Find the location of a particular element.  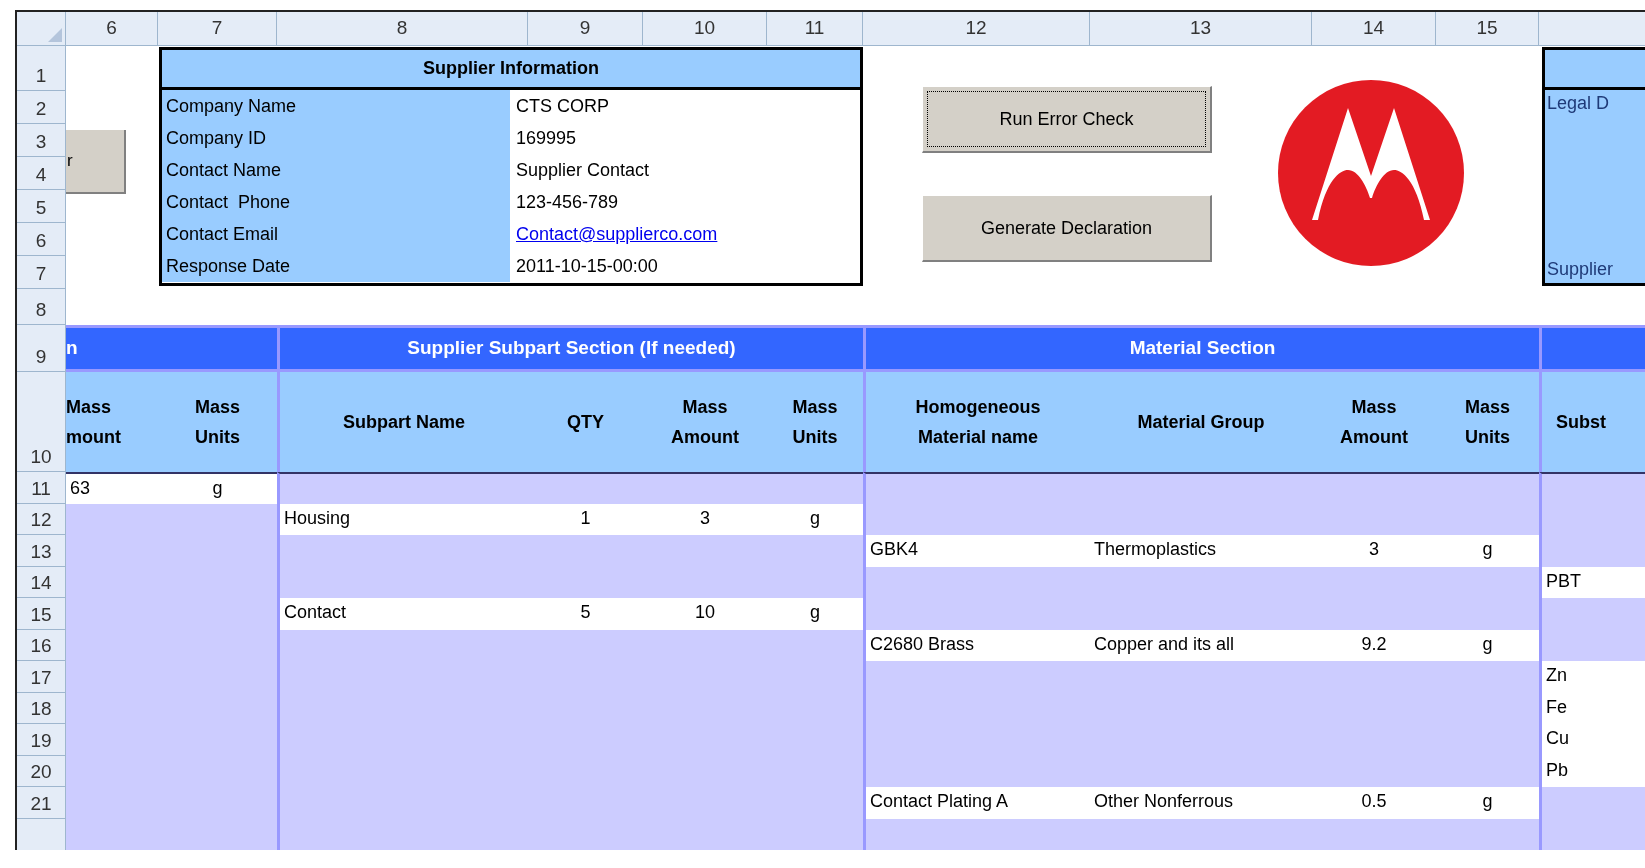

section-header: Supplier Subpart Section (If needed) is located at coordinates (570, 348).